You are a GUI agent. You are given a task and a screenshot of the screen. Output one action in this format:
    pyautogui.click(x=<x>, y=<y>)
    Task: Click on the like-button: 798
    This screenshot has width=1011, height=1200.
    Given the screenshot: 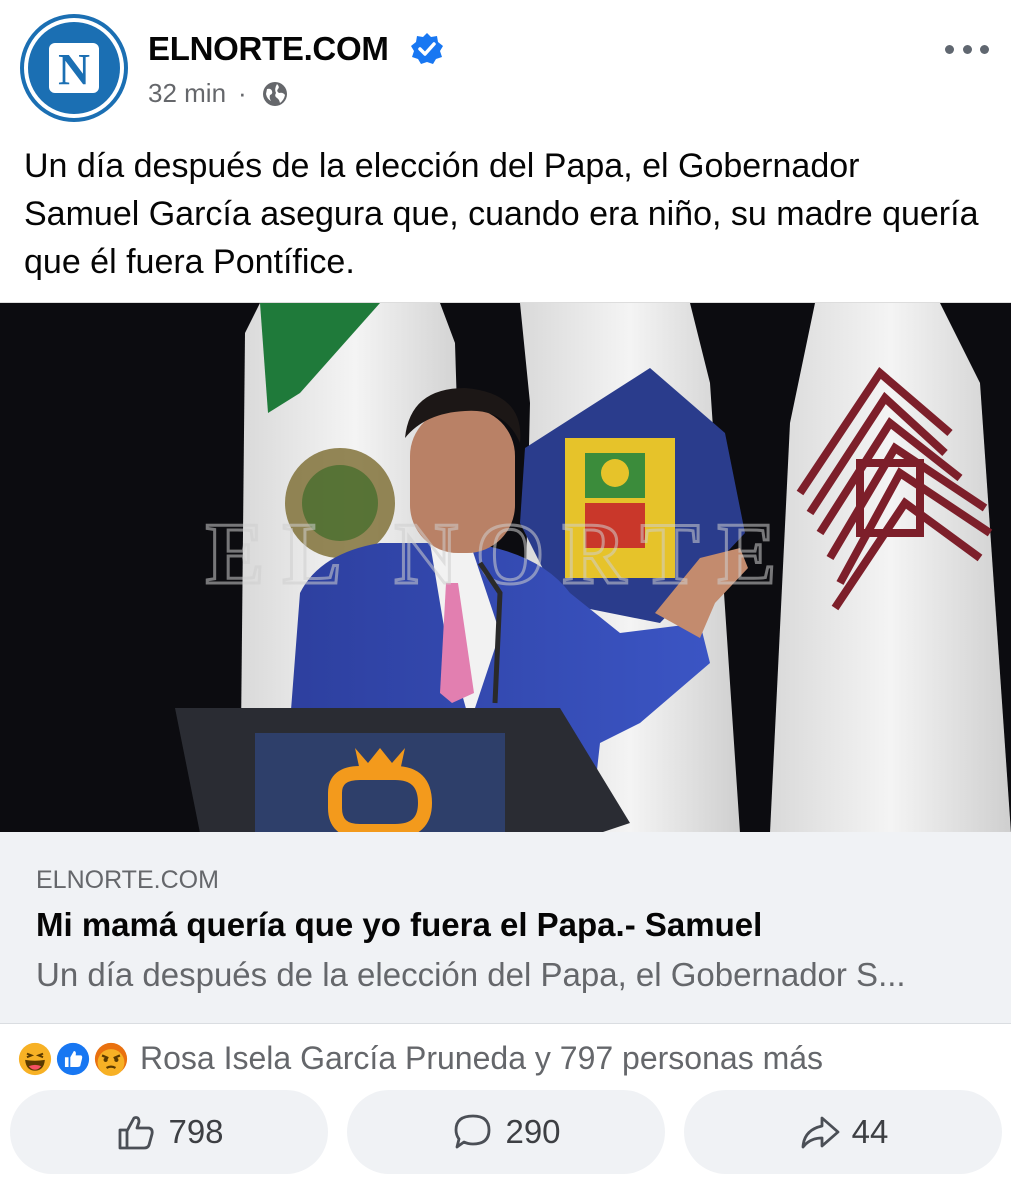 What is the action you would take?
    pyautogui.click(x=169, y=1132)
    